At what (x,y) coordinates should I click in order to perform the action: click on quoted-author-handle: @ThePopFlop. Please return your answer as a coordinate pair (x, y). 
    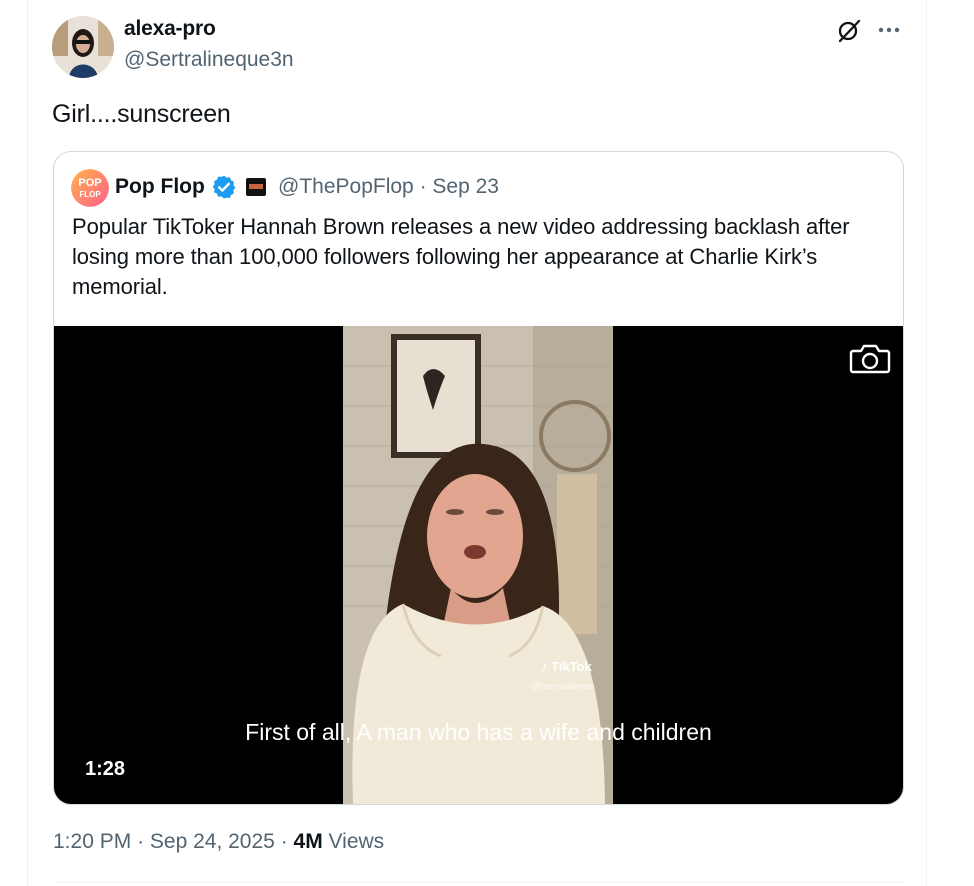
    Looking at the image, I should click on (346, 186).